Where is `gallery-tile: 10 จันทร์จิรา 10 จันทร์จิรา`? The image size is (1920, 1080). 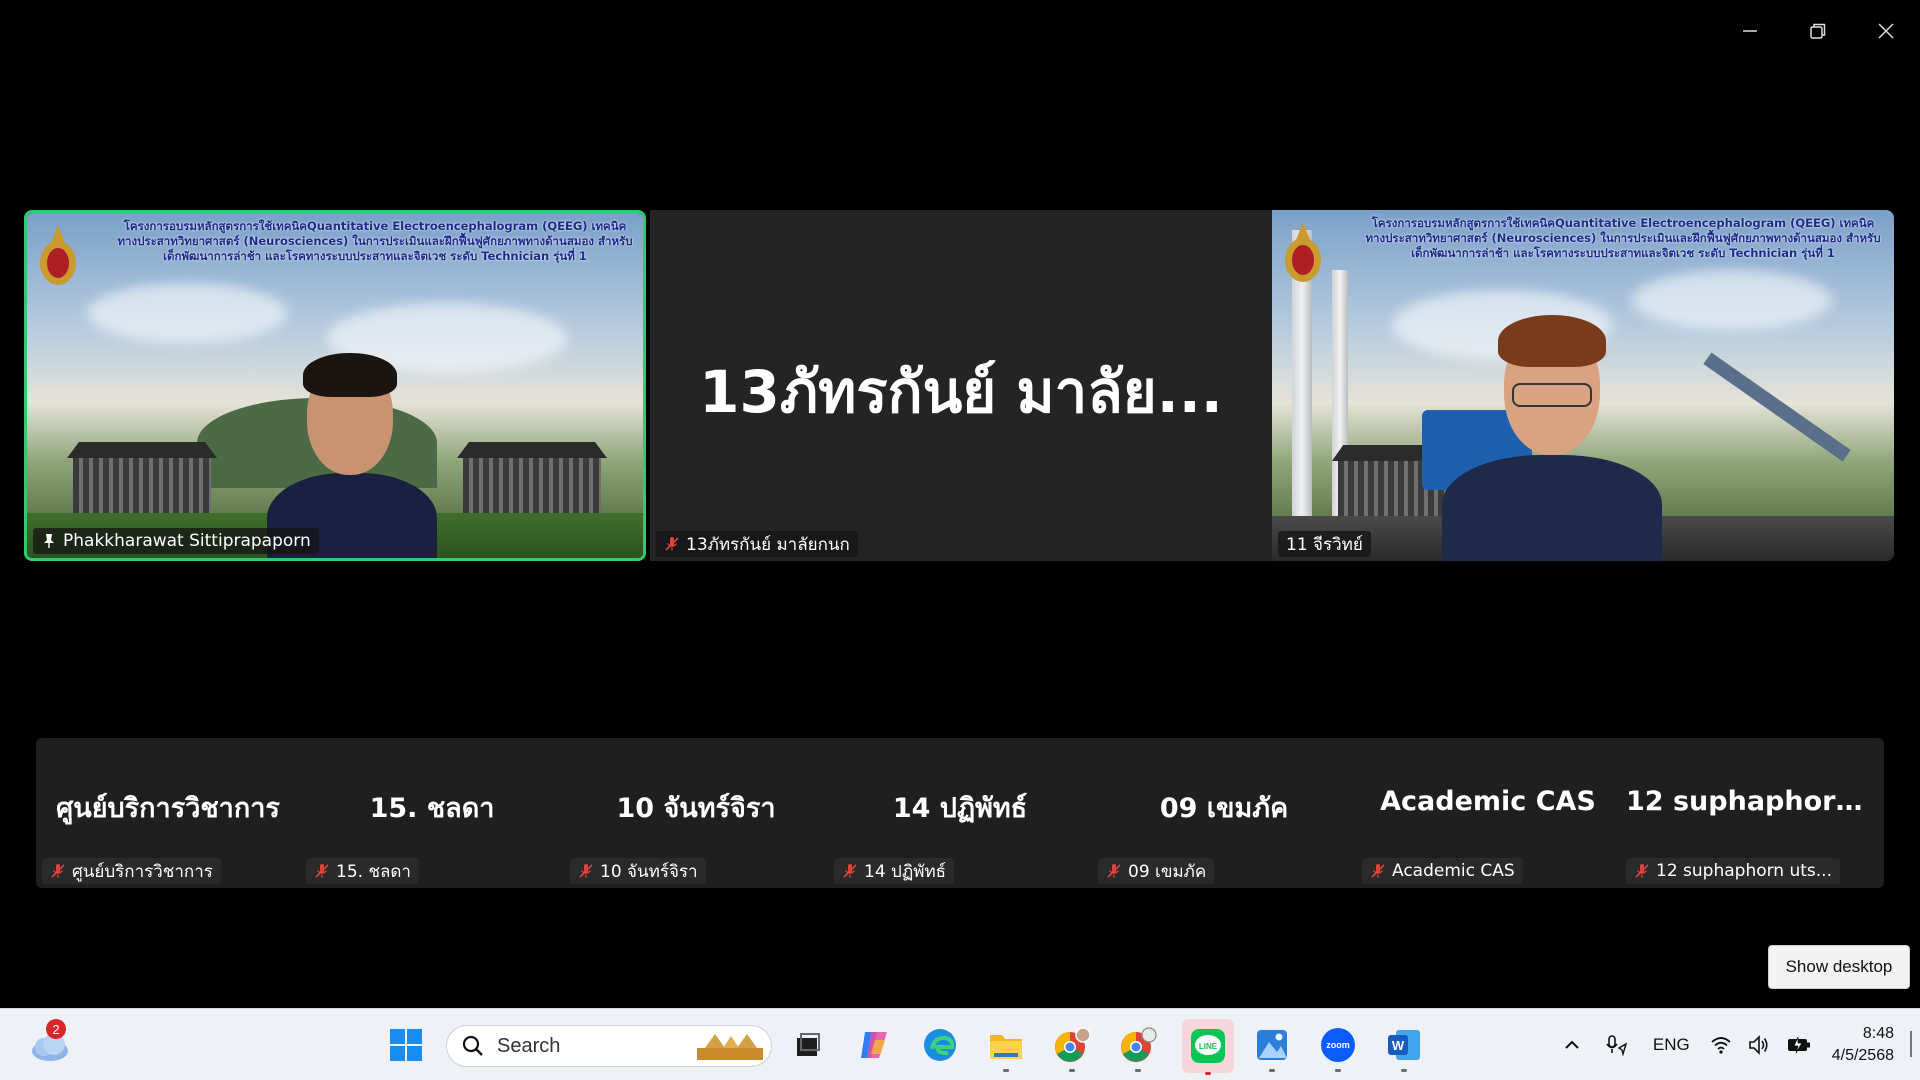 gallery-tile: 10 จันทร์จิรา 10 จันทร์จิรา is located at coordinates (696, 813).